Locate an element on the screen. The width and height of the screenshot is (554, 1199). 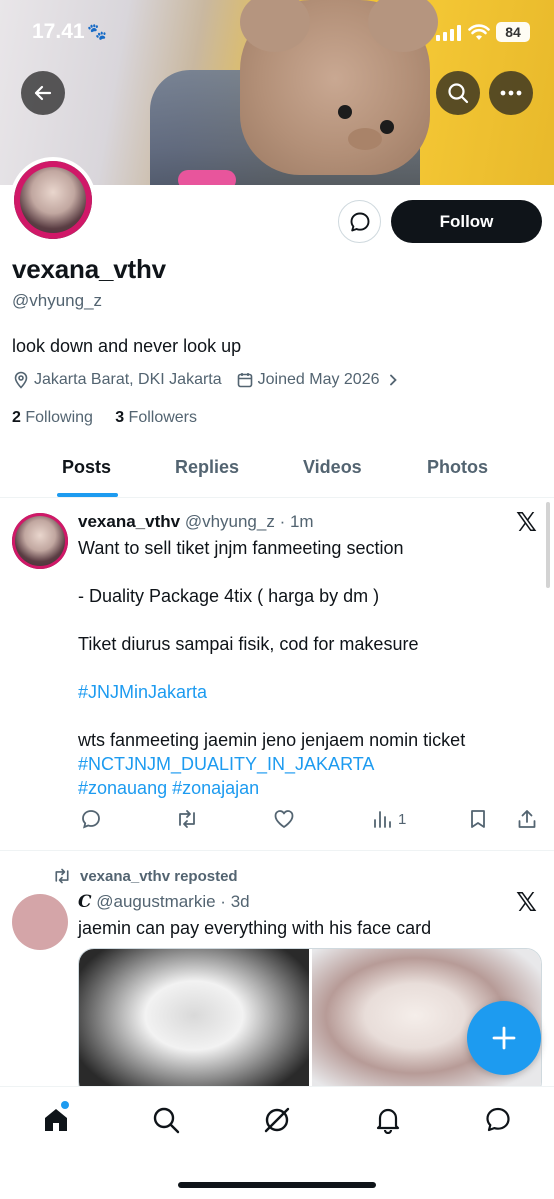
profile-tabs: Posts Replies Videos Photos is located at coordinates (277, 472).